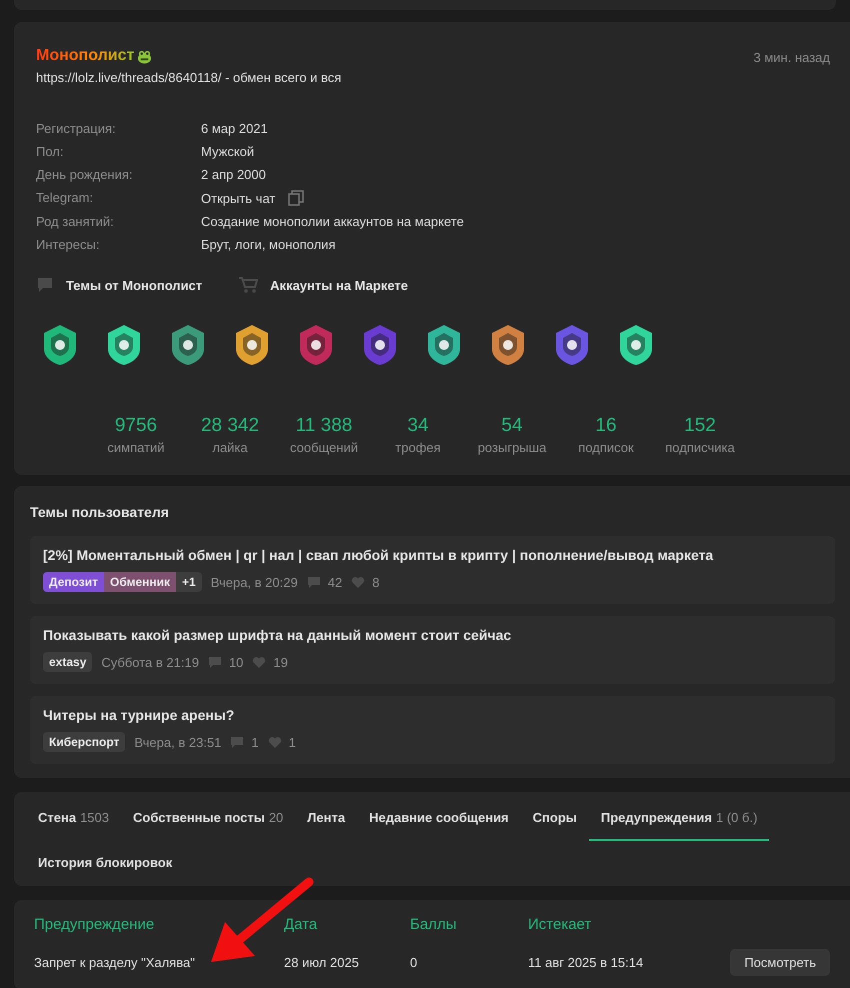 The width and height of the screenshot is (850, 988). What do you see at coordinates (230, 447) in the screenshot?
I see `stat-label: лайка` at bounding box center [230, 447].